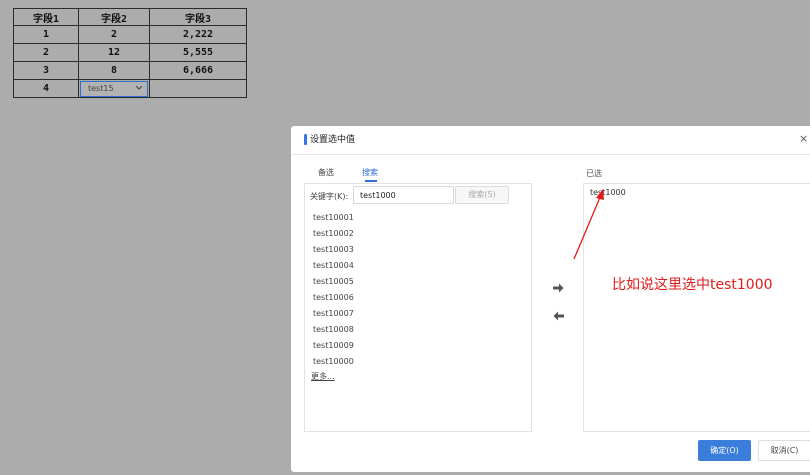 This screenshot has width=810, height=475. What do you see at coordinates (403, 195) in the screenshot?
I see `keyword-input` at bounding box center [403, 195].